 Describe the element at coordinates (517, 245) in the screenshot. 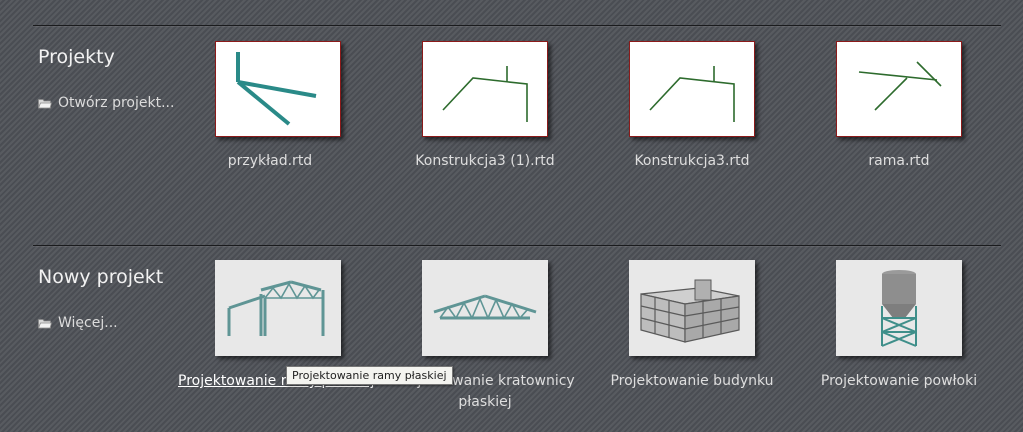

I see `middle-divider` at that location.